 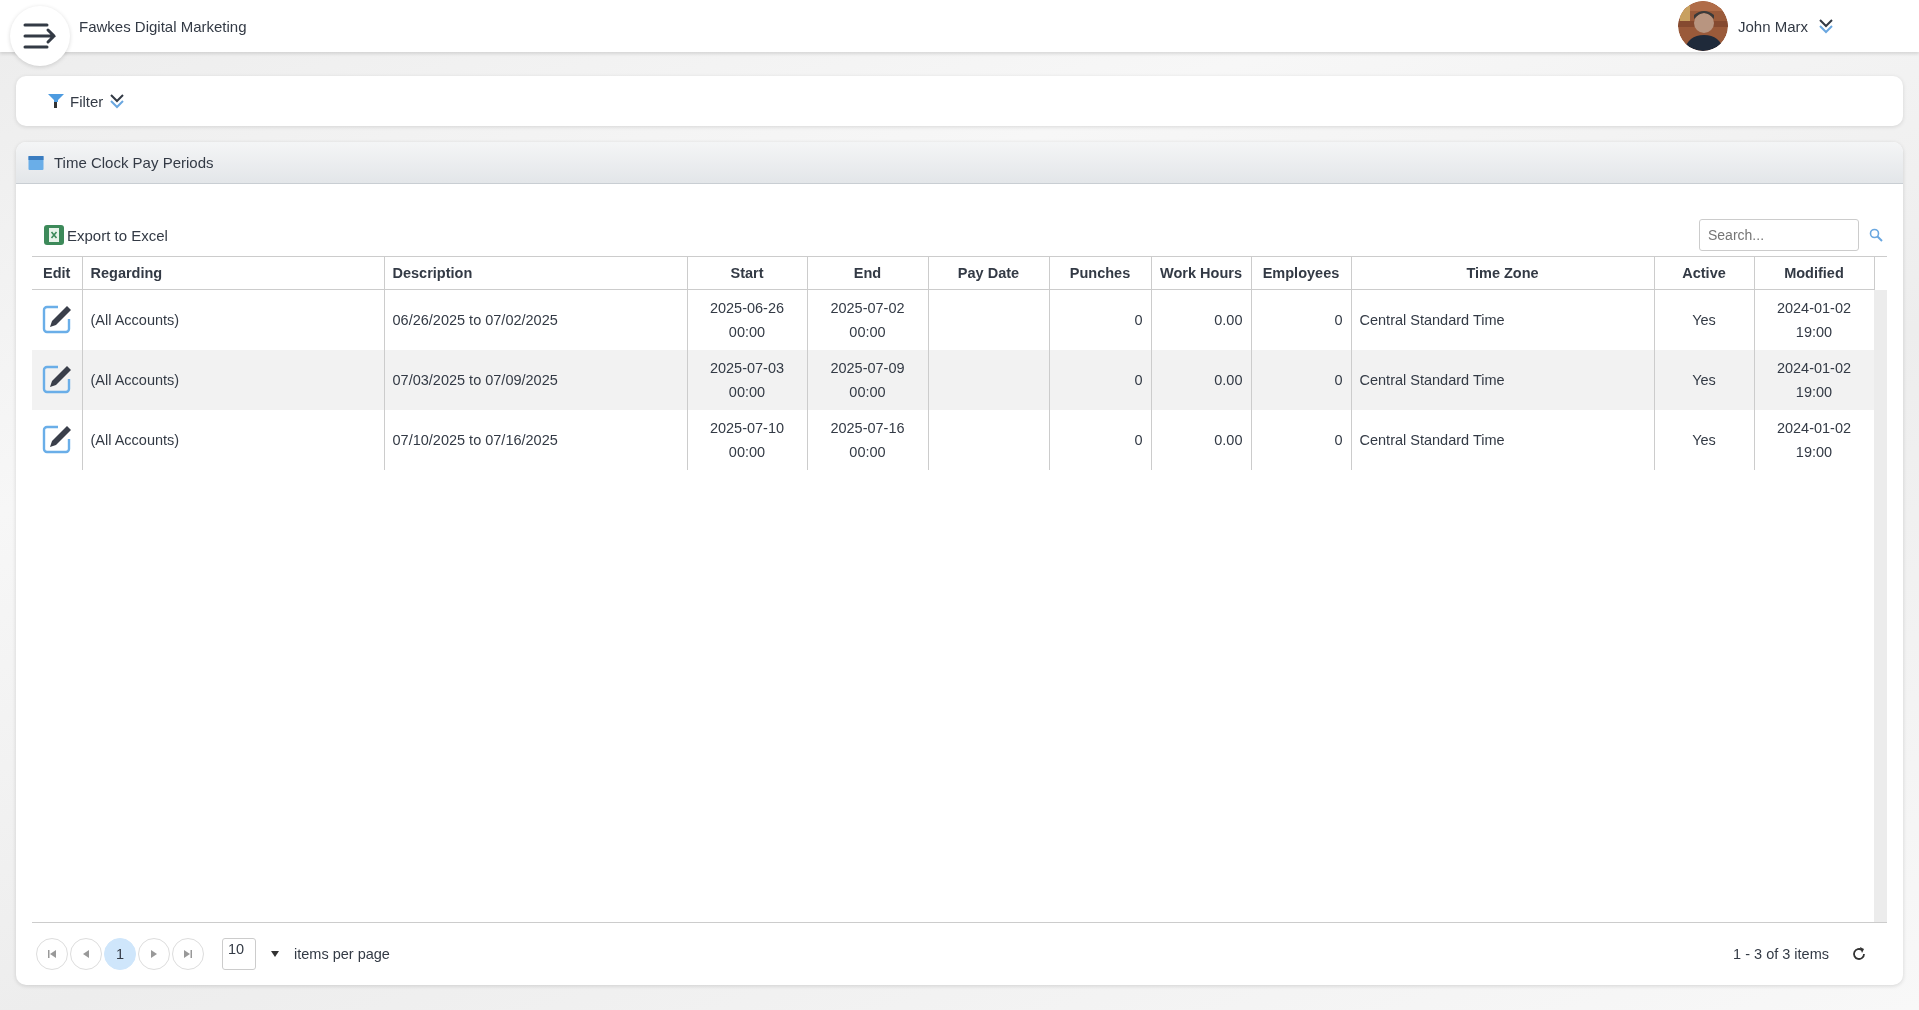 What do you see at coordinates (163, 26) in the screenshot?
I see `company-name: Fawkes Digital Marketing` at bounding box center [163, 26].